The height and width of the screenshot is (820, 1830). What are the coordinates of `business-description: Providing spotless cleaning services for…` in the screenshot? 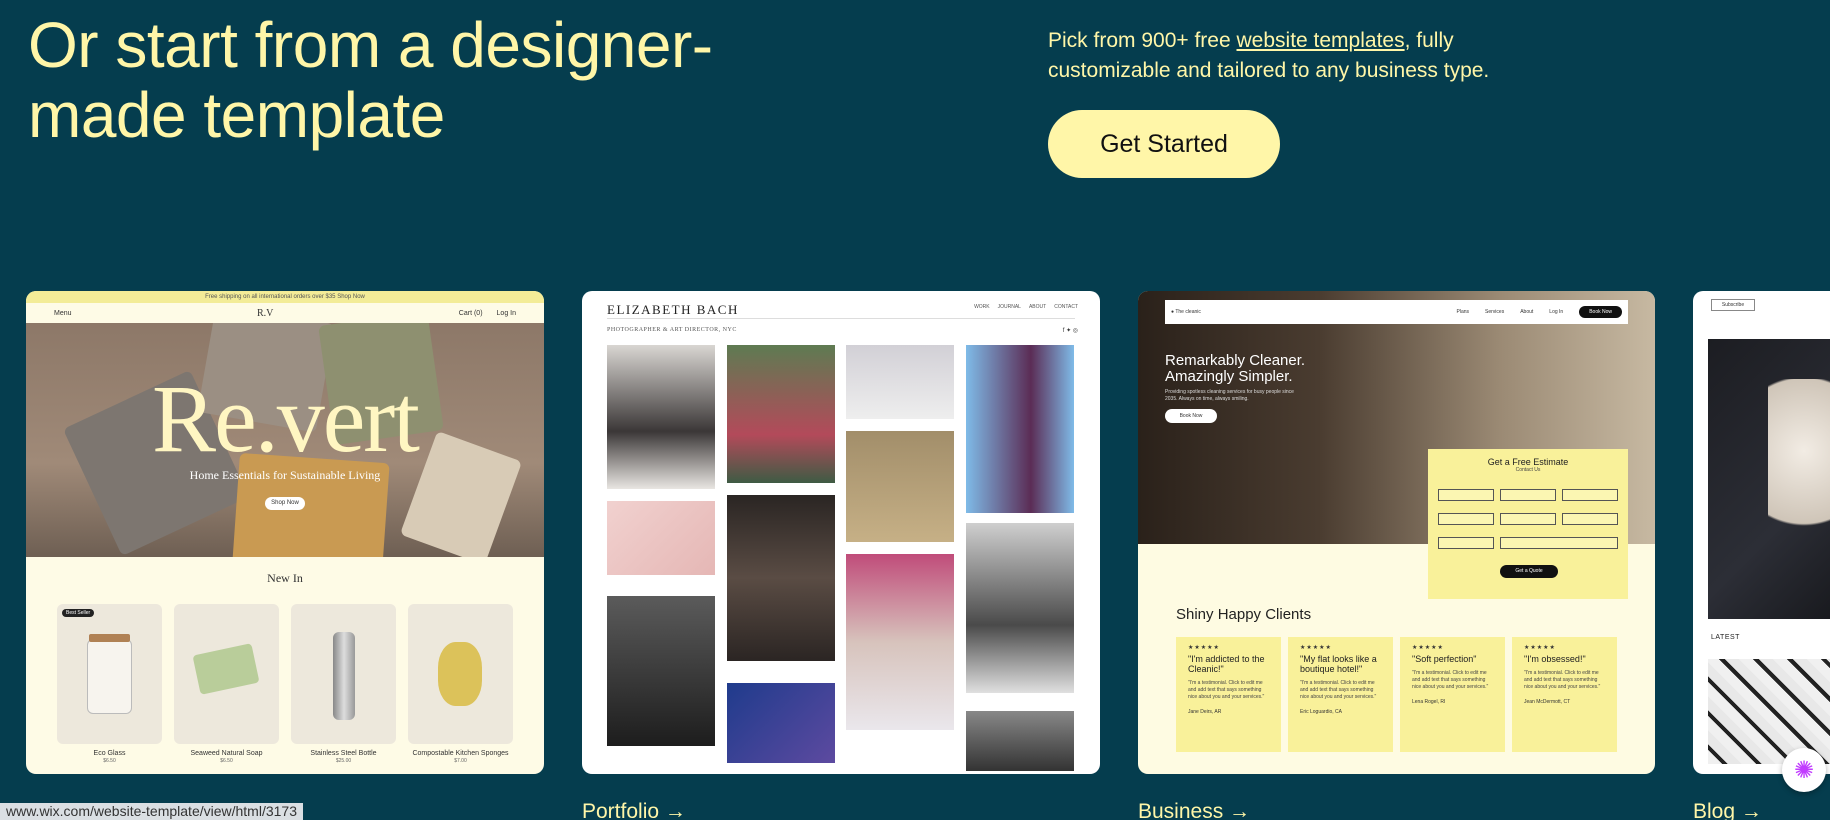 It's located at (1229, 395).